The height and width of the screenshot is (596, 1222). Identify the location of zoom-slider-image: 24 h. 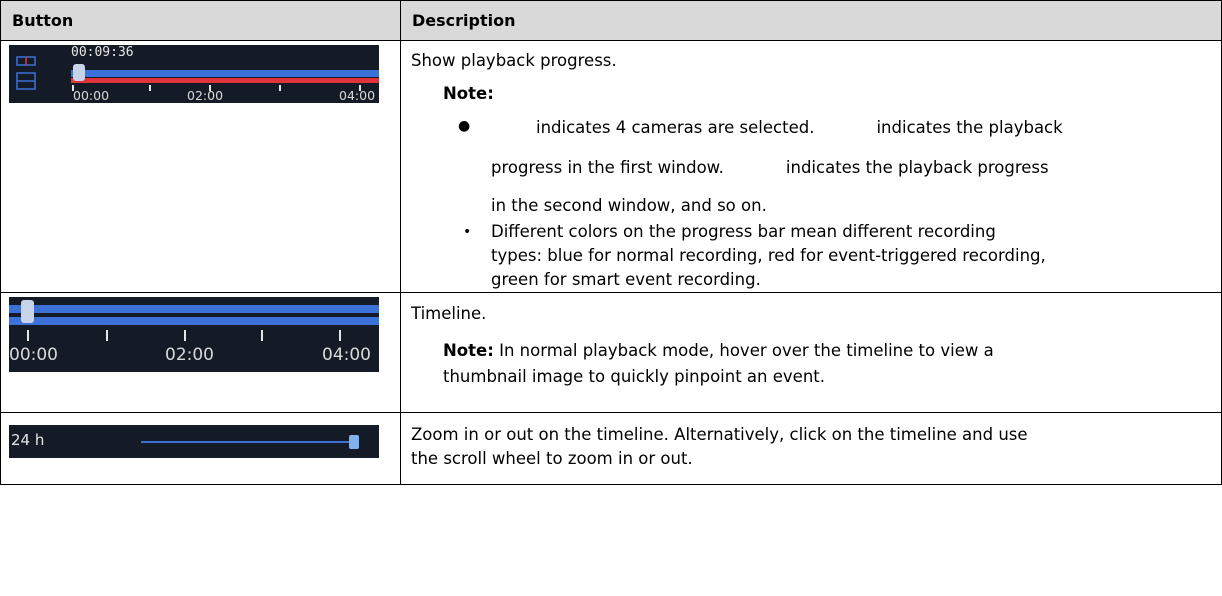
(194, 441).